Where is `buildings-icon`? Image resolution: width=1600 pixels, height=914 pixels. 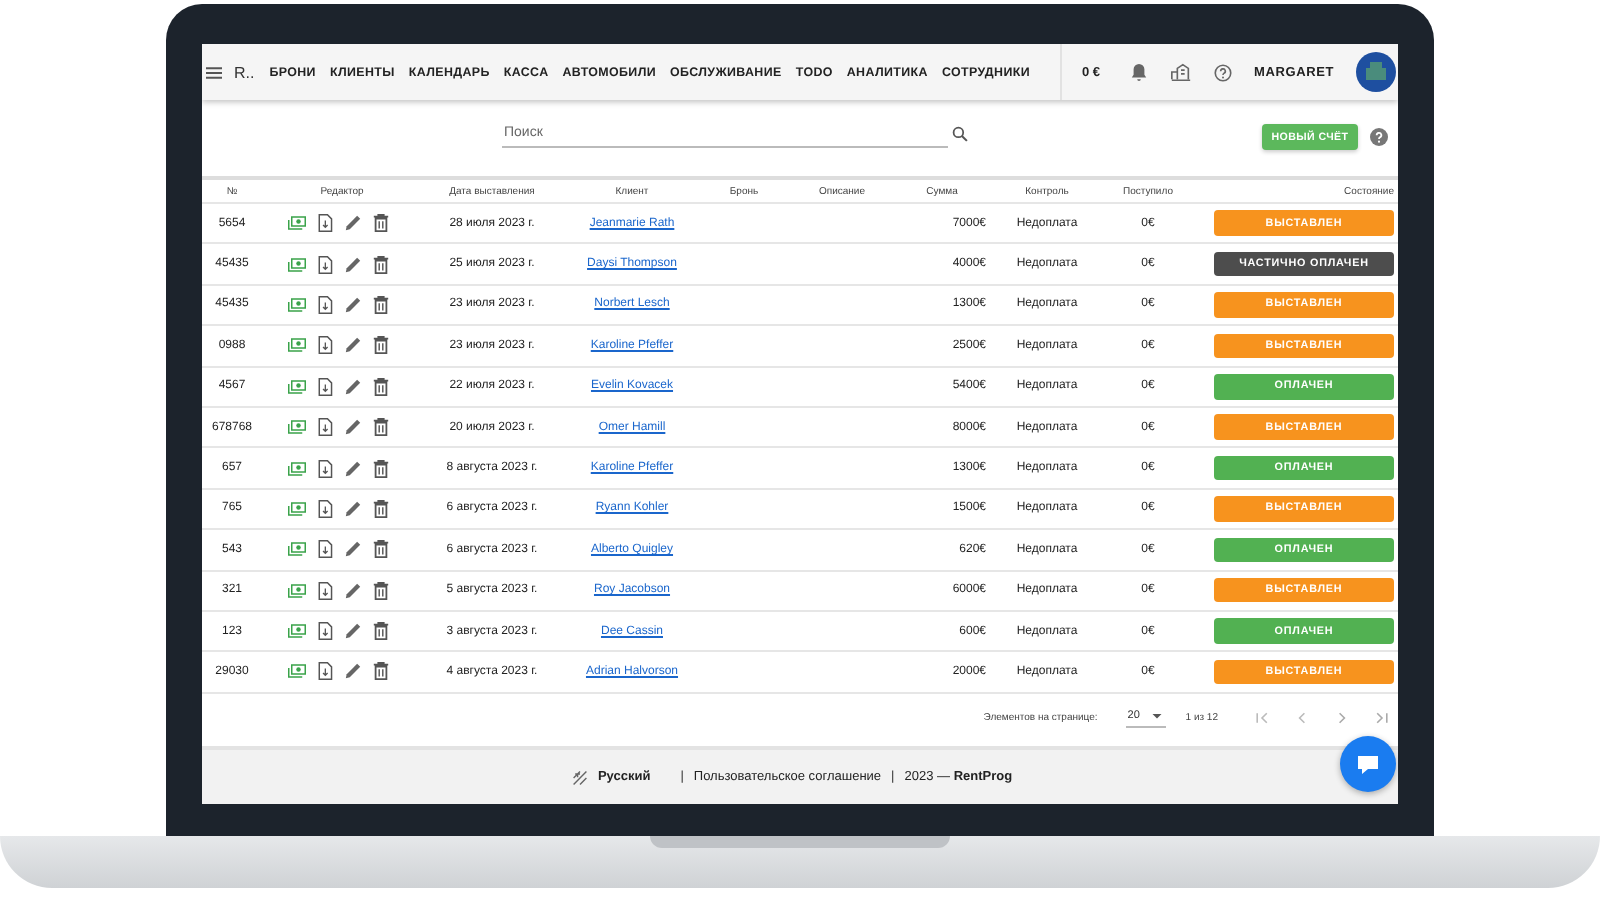
buildings-icon is located at coordinates (1181, 72).